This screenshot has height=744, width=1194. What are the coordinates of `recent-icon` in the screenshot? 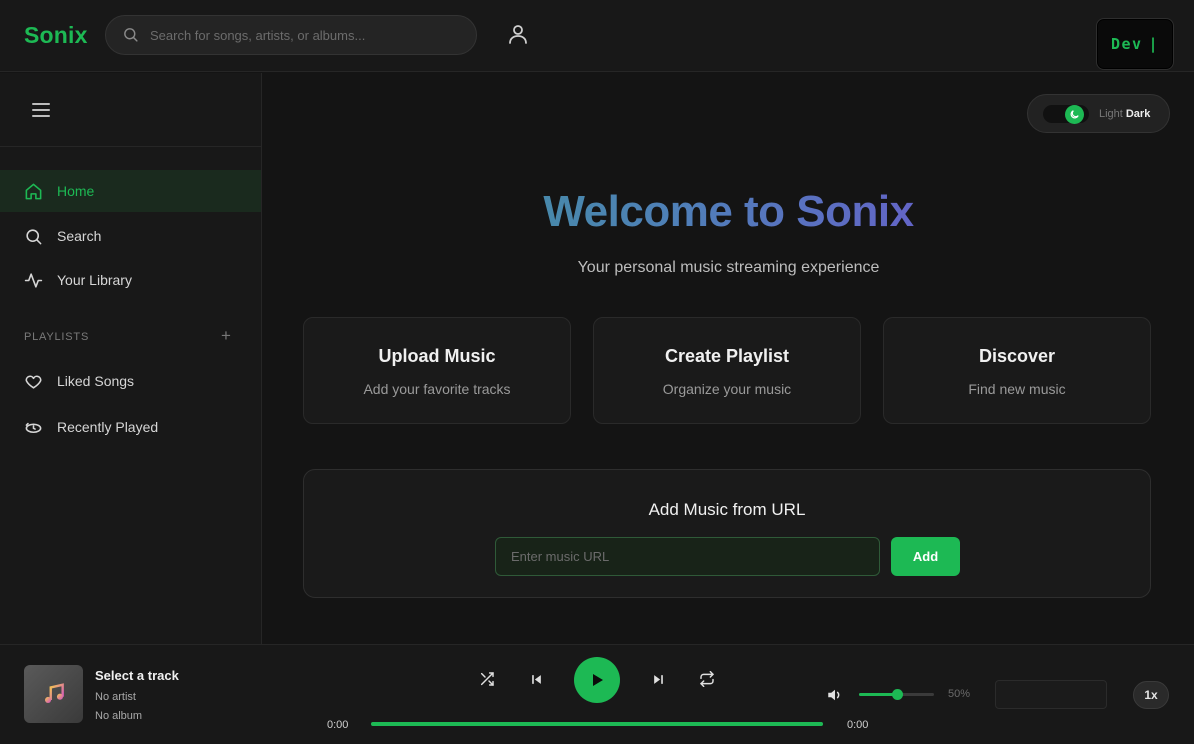 It's located at (33, 427).